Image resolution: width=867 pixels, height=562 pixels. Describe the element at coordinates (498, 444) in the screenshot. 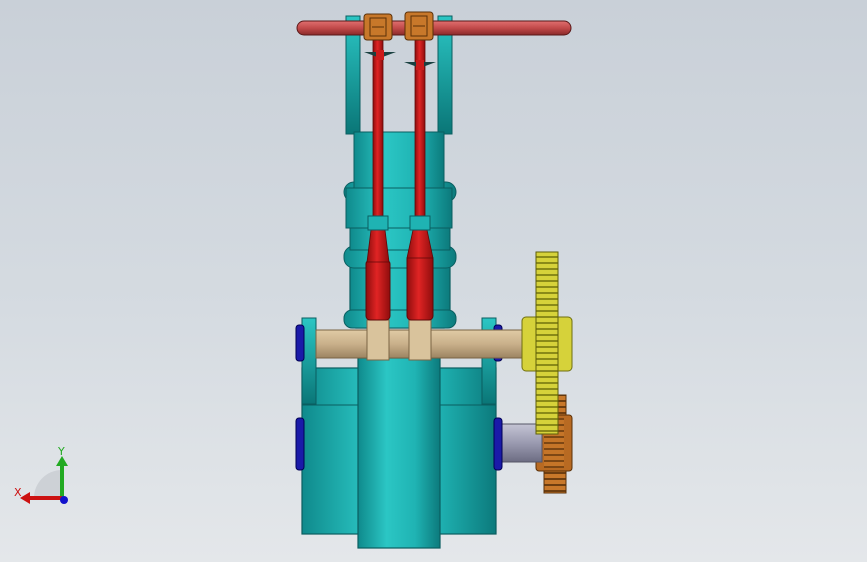

I see `bearing-right-lower` at that location.